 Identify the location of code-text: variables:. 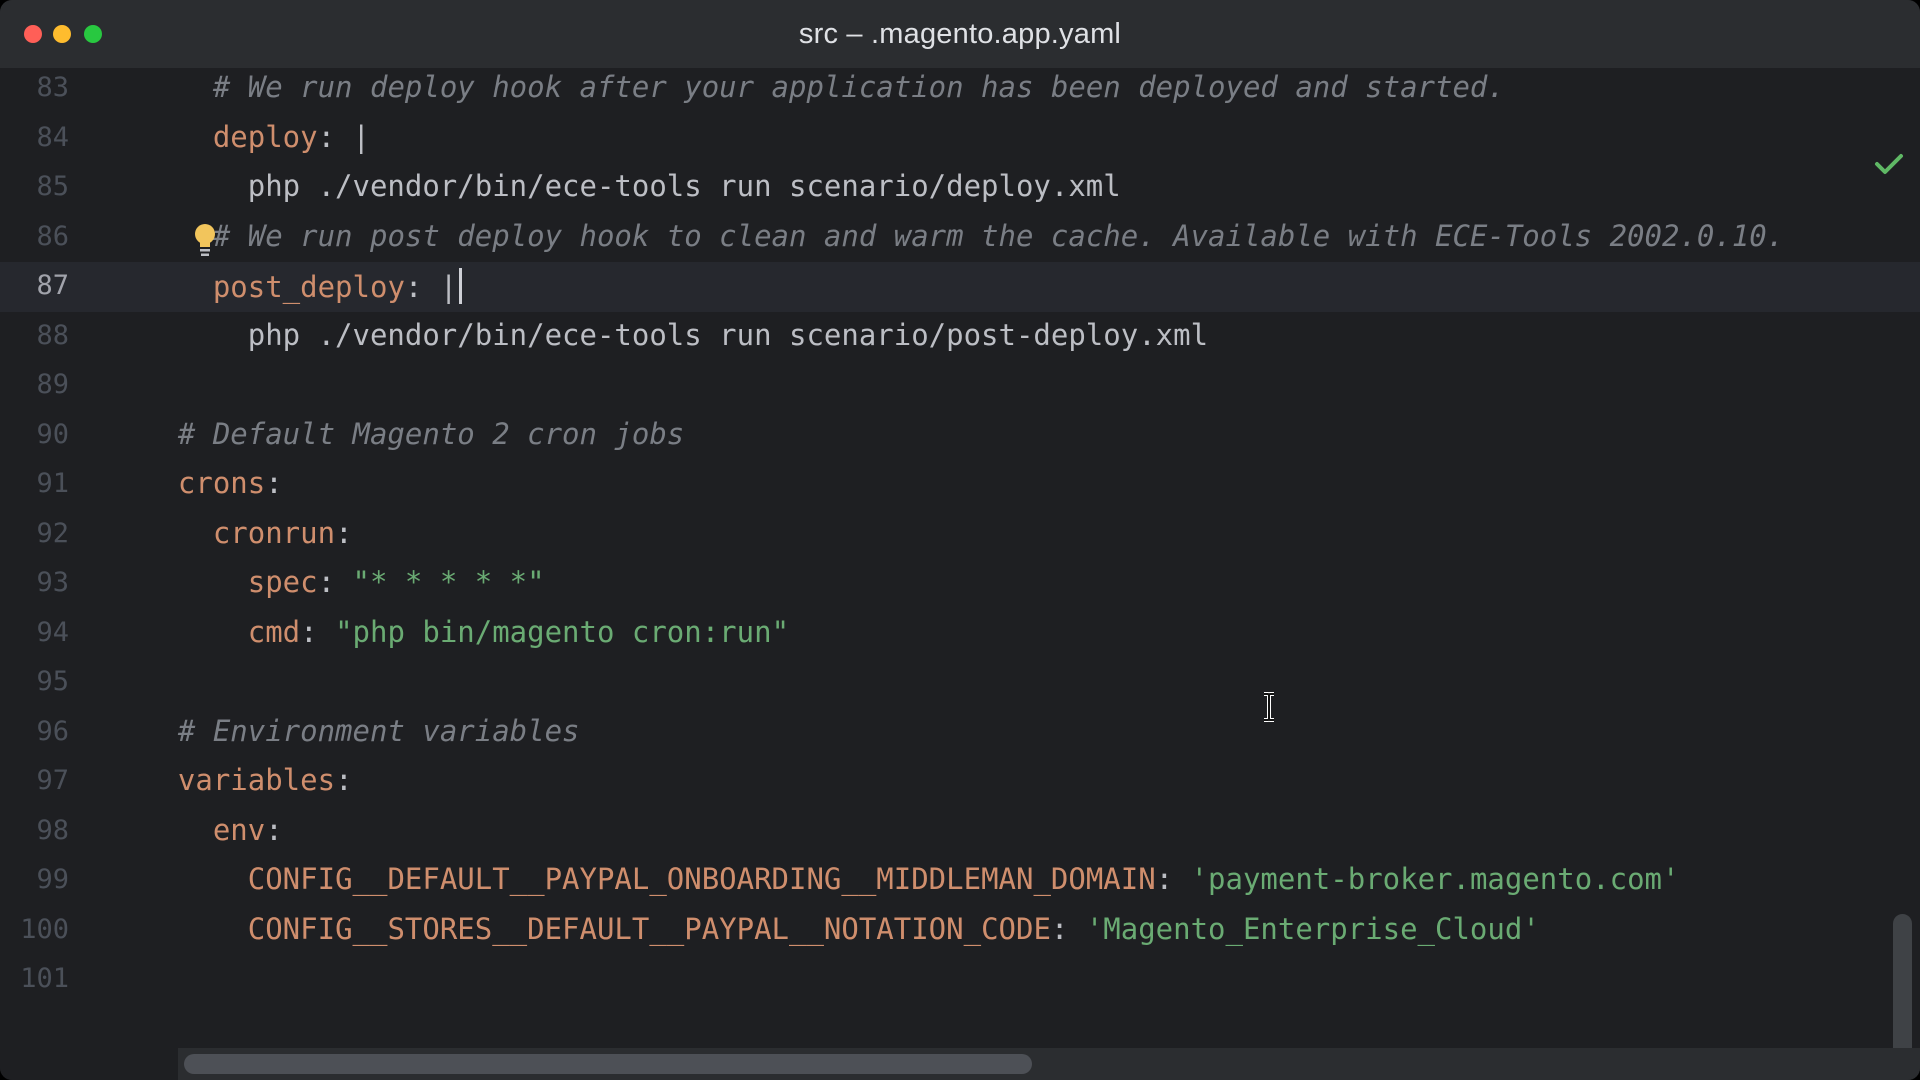
(248, 780).